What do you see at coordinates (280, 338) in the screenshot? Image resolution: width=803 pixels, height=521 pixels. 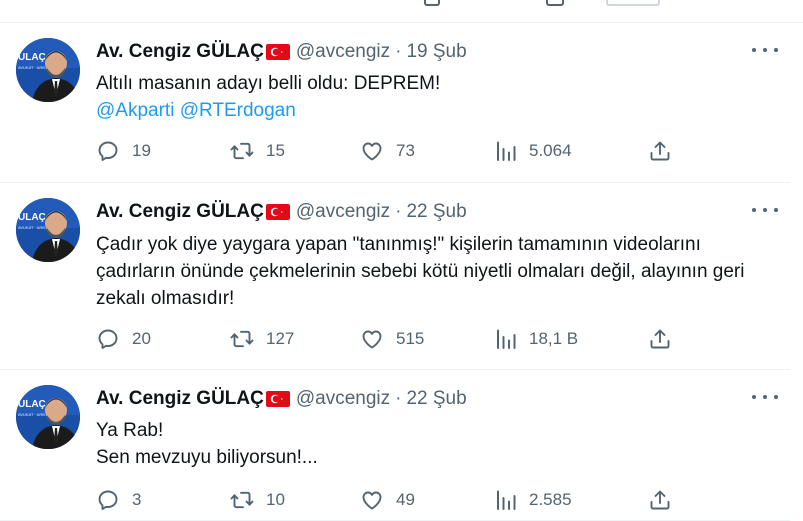 I see `retweet-count: 127` at bounding box center [280, 338].